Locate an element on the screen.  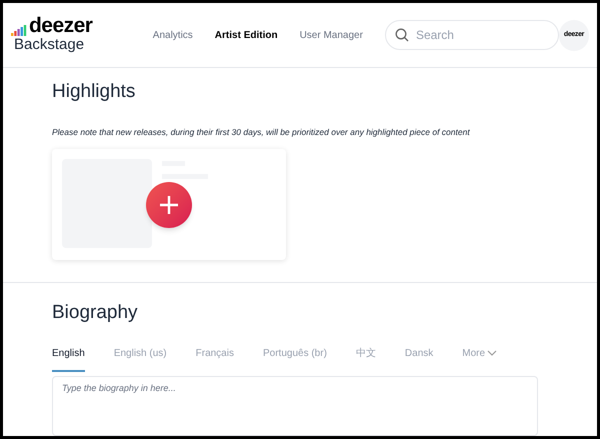
nav-link: Analytics is located at coordinates (172, 35).